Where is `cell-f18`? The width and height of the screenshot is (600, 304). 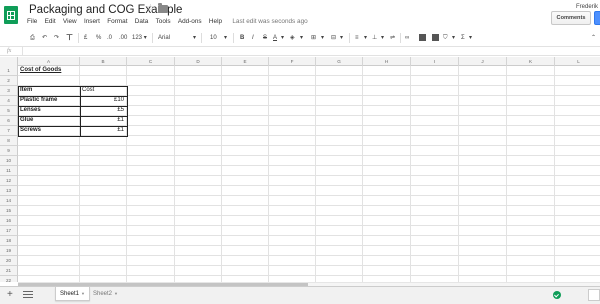 cell-f18 is located at coordinates (292, 241).